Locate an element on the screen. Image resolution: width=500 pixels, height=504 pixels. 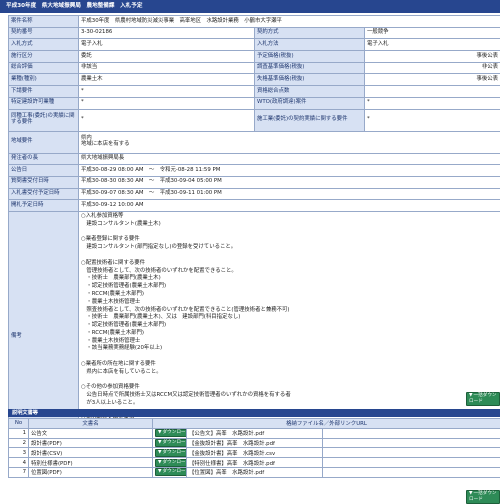
document-row: 4特別仕様書(PDF)▼ダウンロード【特別仕様書】高峯 水路設計.pdf is located at coordinates (254, 462).